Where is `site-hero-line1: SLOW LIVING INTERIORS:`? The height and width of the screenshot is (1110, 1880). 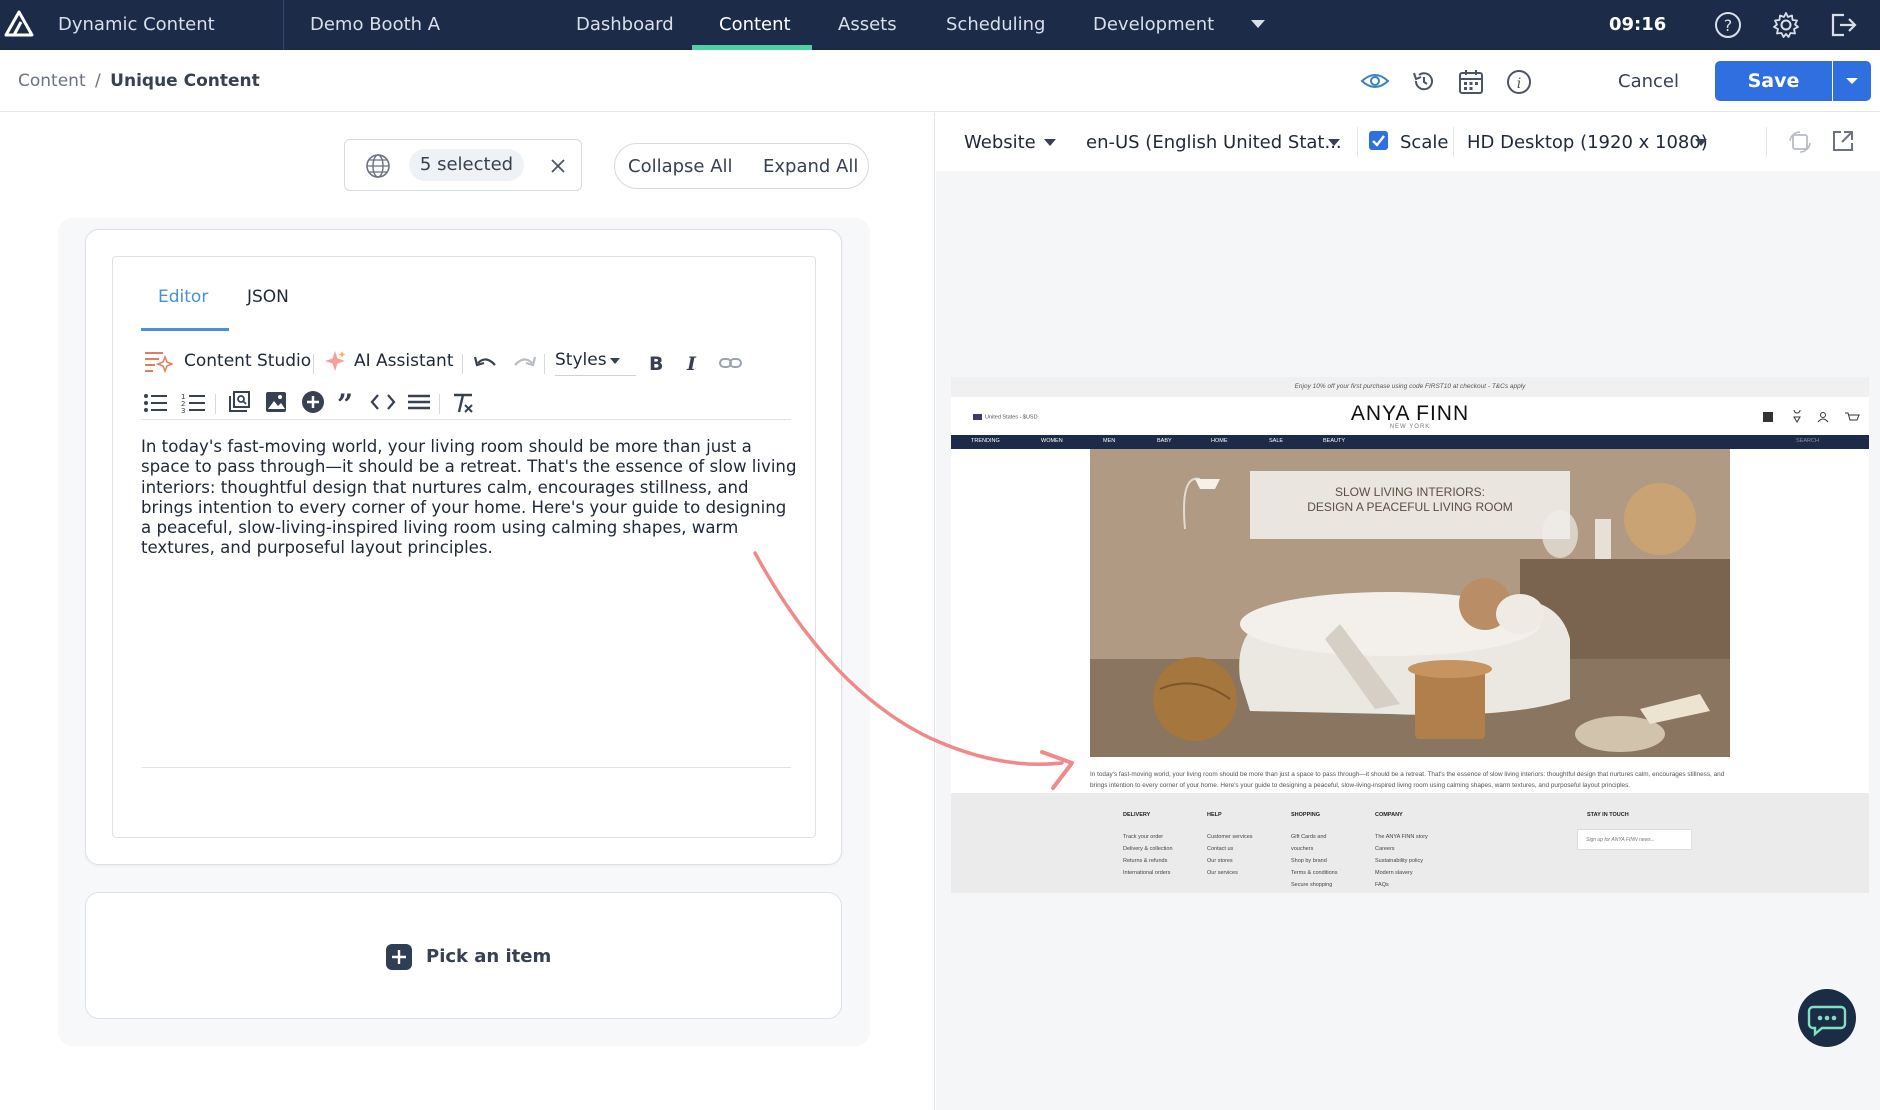 site-hero-line1: SLOW LIVING INTERIORS: is located at coordinates (1410, 492).